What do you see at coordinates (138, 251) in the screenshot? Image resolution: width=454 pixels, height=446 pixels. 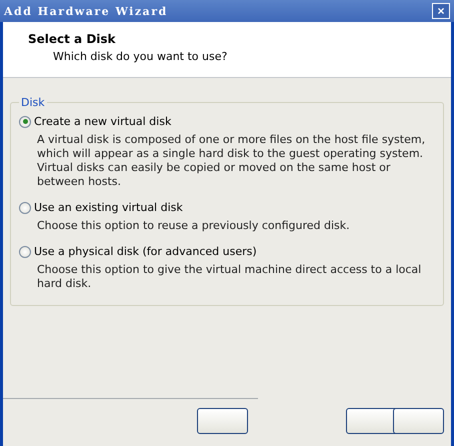 I see `radio-option: Use a physical disk (for advanced users)` at bounding box center [138, 251].